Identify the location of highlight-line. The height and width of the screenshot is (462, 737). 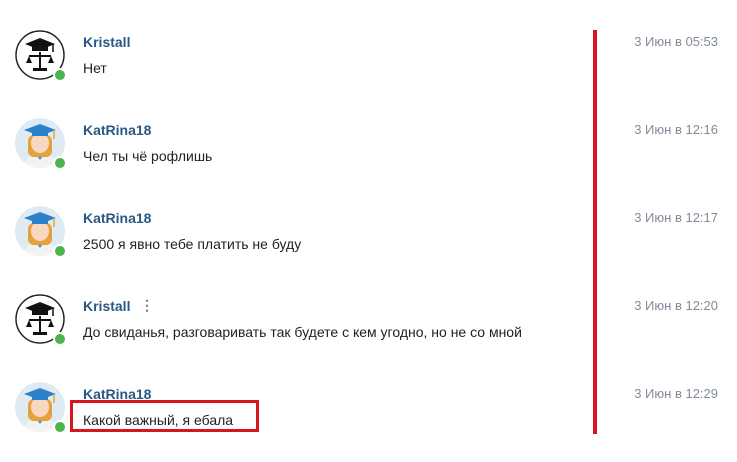
(595, 232).